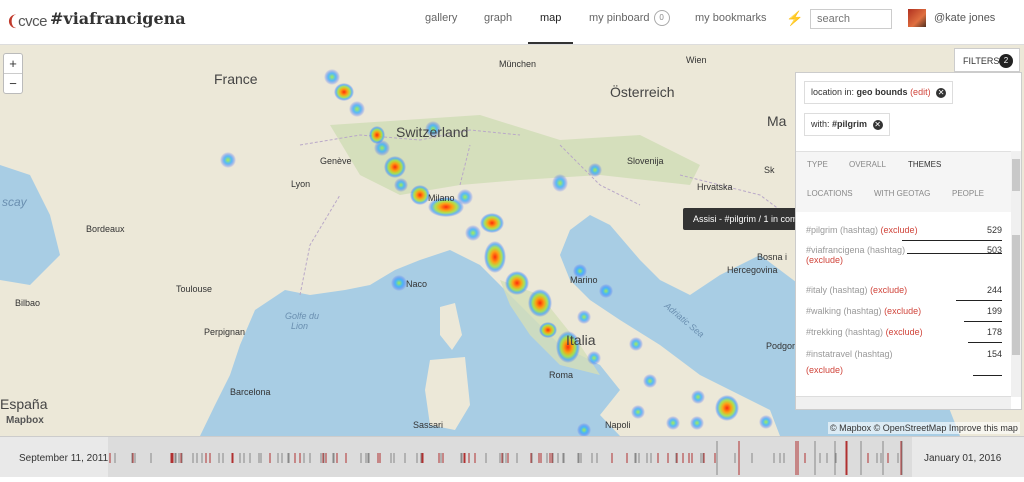 This screenshot has height=482, width=1024. I want to click on label-hrvatska: Hrvatska, so click(715, 187).